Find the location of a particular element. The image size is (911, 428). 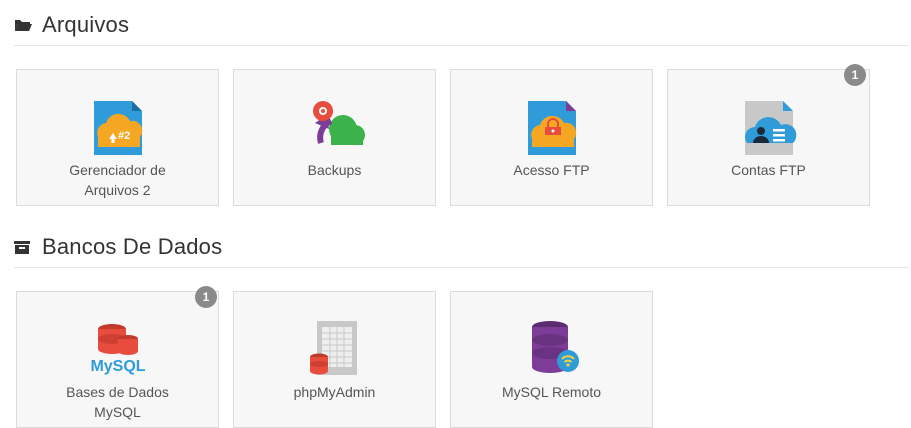

tile-label: phpMyAdmin is located at coordinates (334, 392).